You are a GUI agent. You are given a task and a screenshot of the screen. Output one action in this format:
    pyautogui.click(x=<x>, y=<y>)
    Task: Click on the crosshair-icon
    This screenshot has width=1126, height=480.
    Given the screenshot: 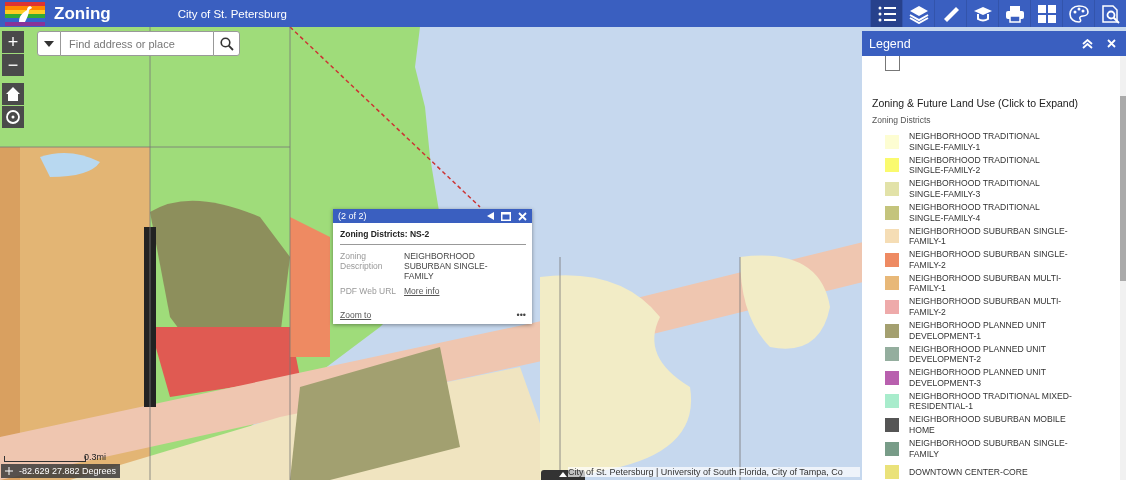 What is the action you would take?
    pyautogui.click(x=9, y=471)
    